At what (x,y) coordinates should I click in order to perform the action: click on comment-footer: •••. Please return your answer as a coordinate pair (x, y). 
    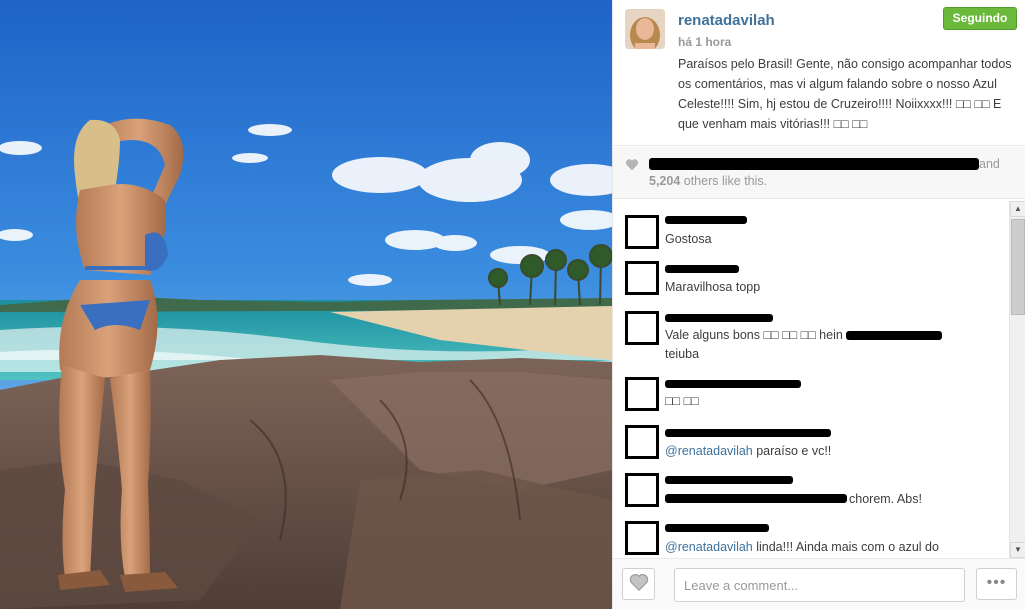
    Looking at the image, I should click on (819, 583).